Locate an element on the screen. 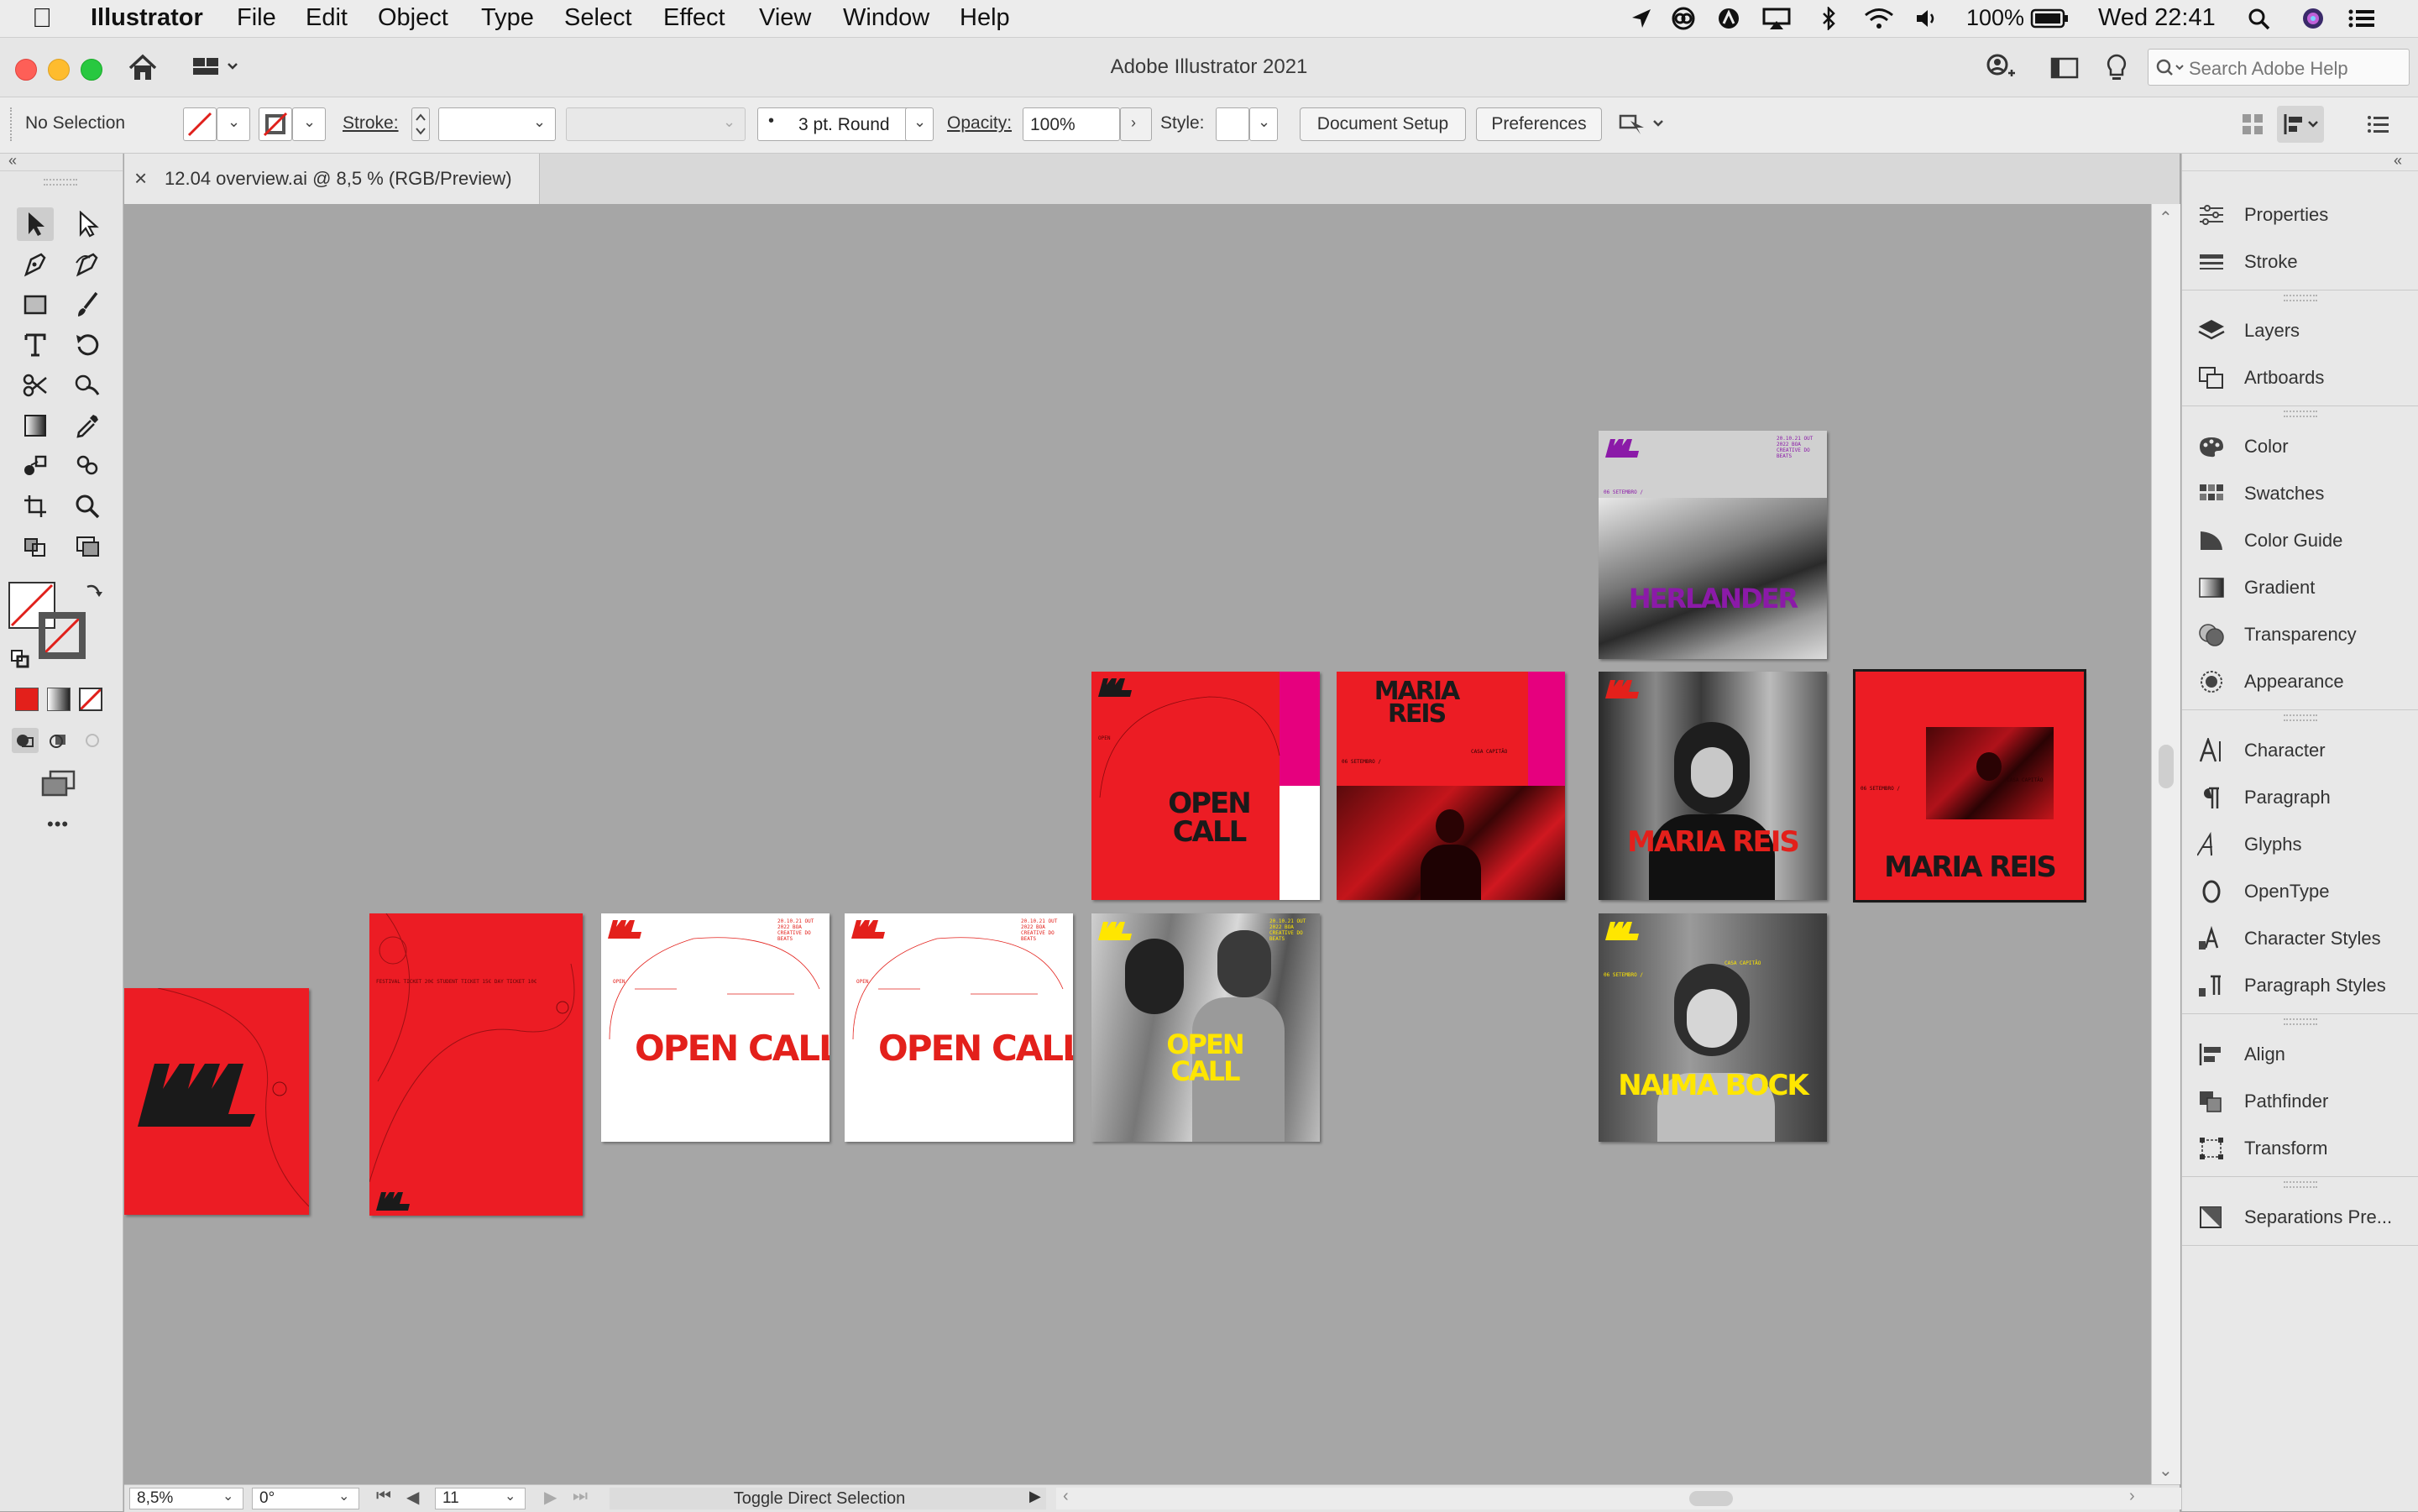 This screenshot has width=2418, height=1512. artboard-number-field: 11 ⌄ is located at coordinates (480, 1498).